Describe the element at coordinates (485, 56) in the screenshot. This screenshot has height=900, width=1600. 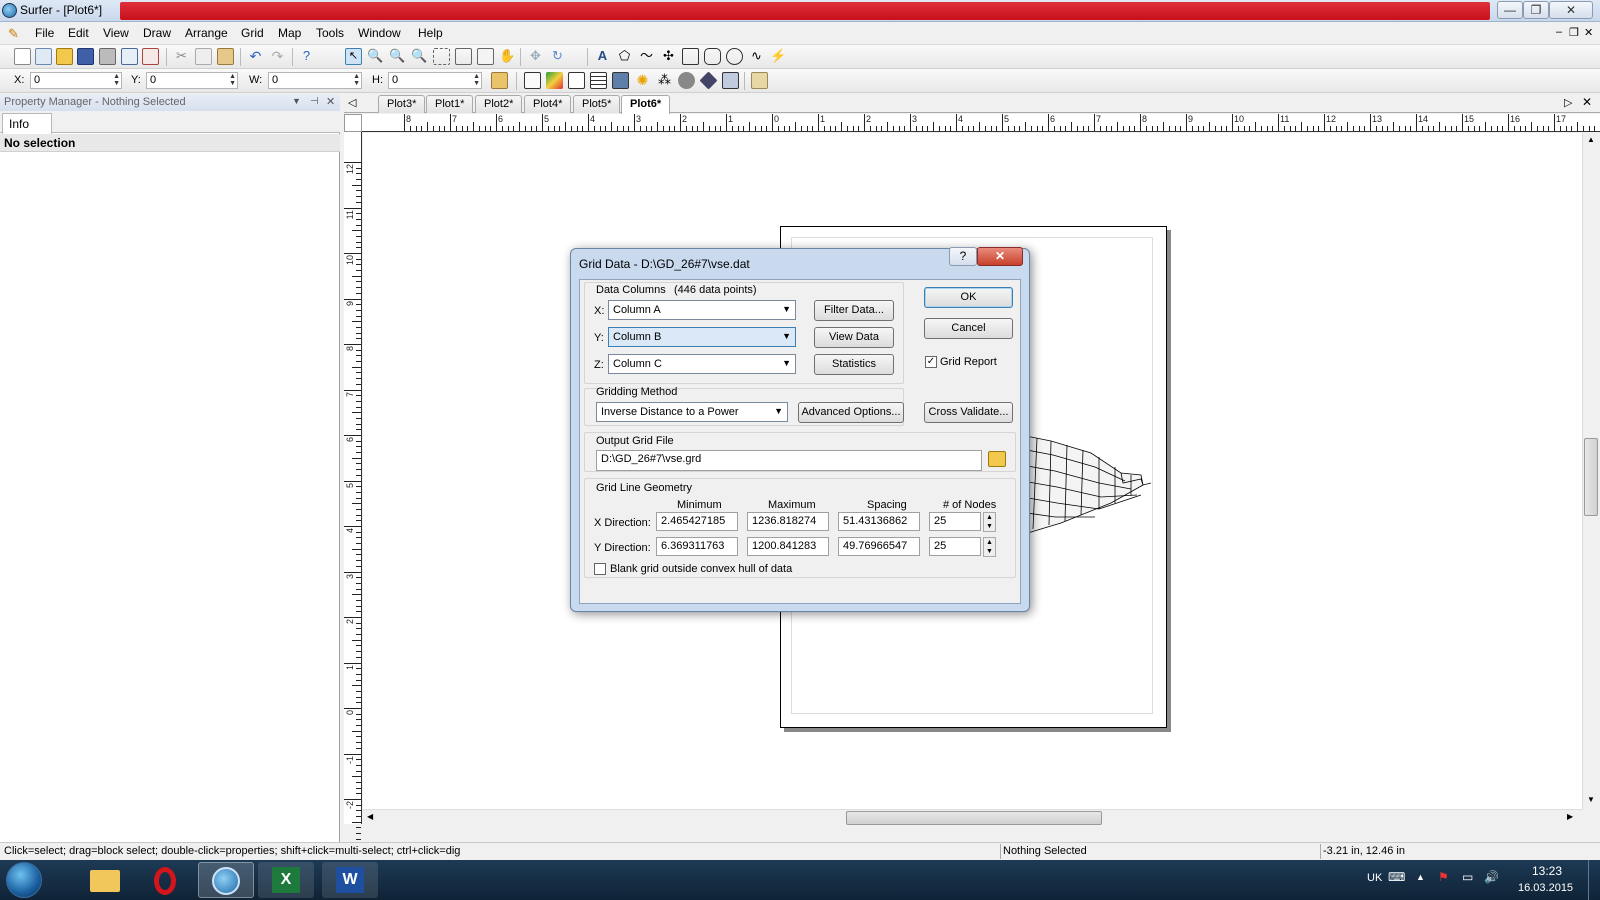
I see `actual-size-icon` at that location.